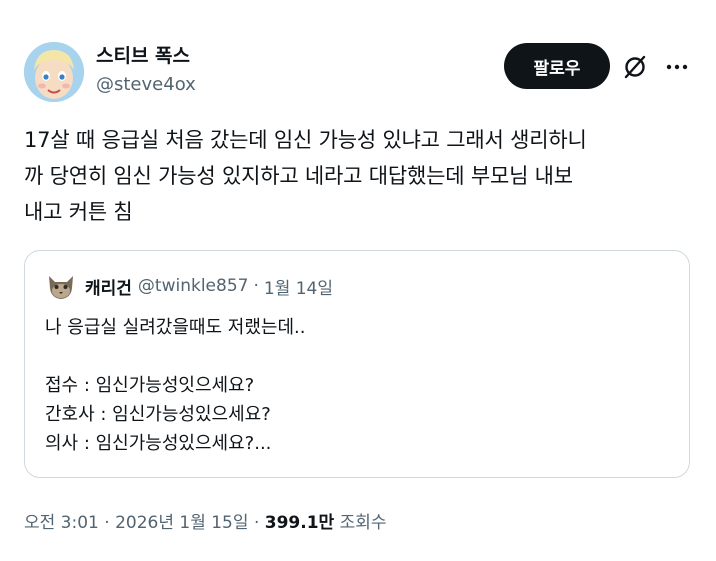  Describe the element at coordinates (358, 73) in the screenshot. I see `tweet-header: 스티브 폭스 @steve4ox 팔로우` at that location.